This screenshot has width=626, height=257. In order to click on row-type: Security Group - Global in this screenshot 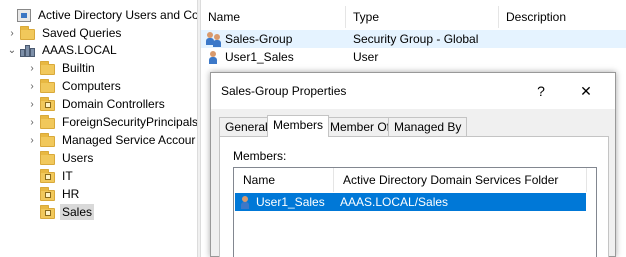, I will do `click(416, 39)`.